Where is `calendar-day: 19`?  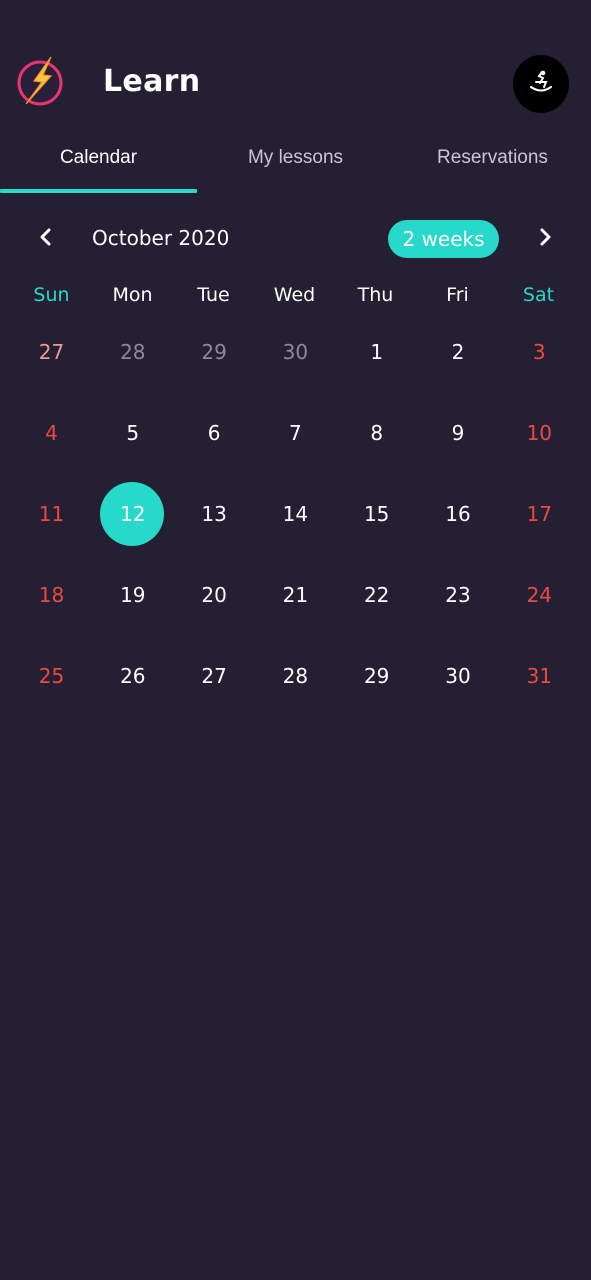
calendar-day: 19 is located at coordinates (132, 599).